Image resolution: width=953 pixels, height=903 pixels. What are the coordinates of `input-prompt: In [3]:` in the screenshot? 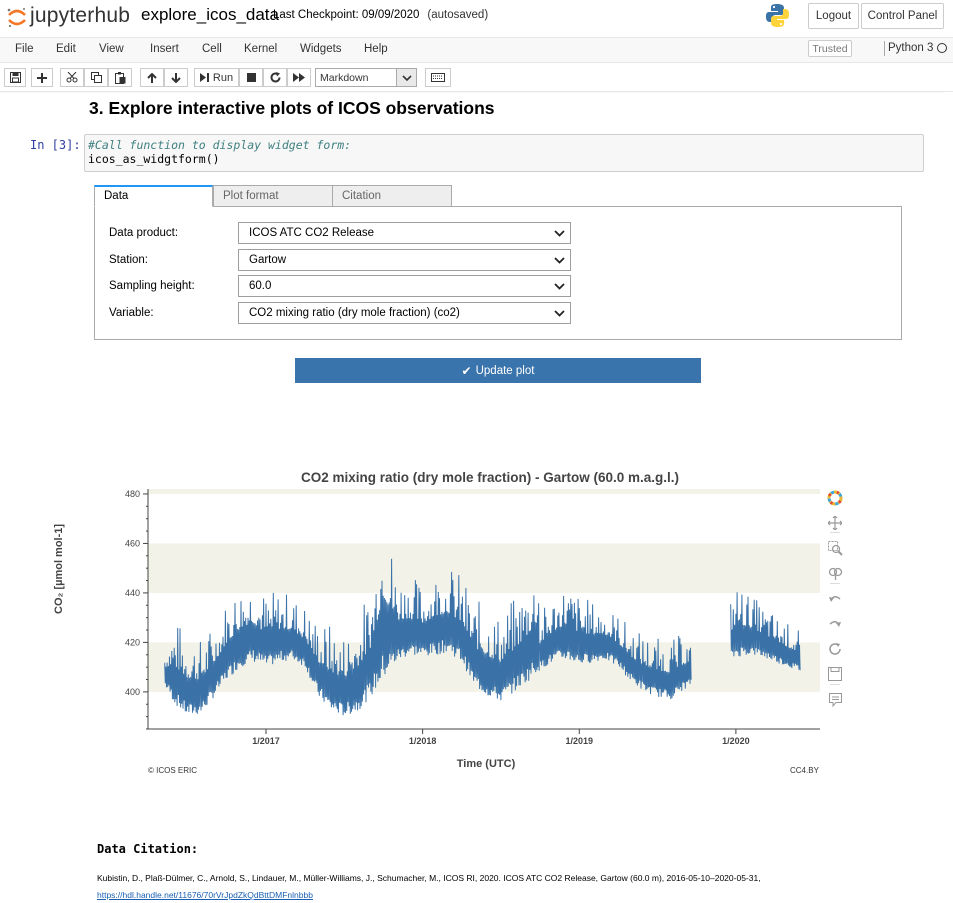 It's located at (55, 145).